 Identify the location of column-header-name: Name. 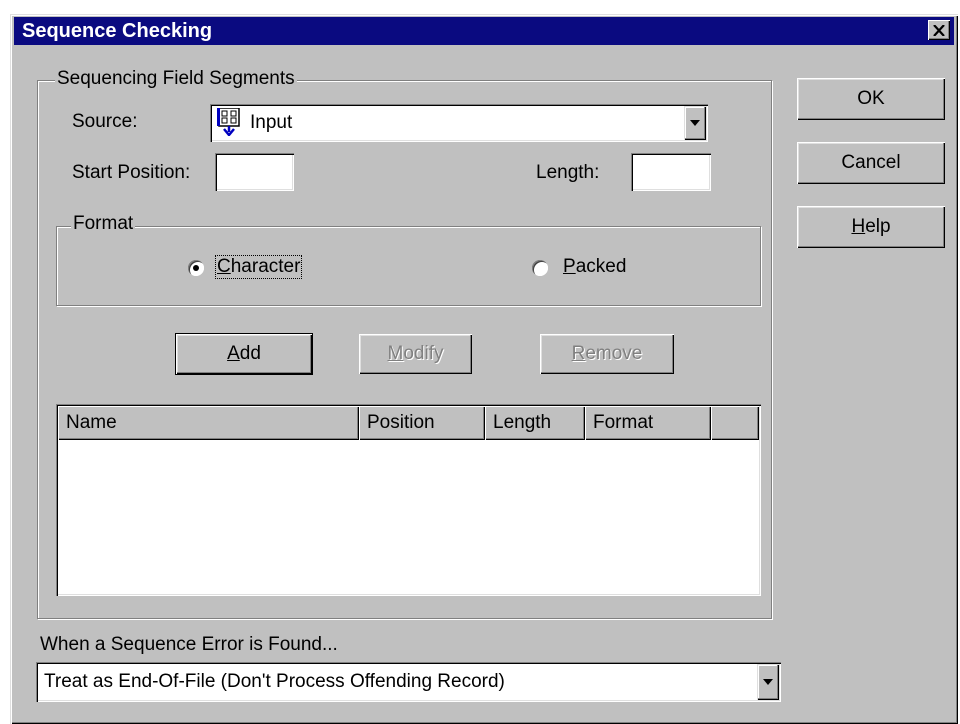
(208, 423).